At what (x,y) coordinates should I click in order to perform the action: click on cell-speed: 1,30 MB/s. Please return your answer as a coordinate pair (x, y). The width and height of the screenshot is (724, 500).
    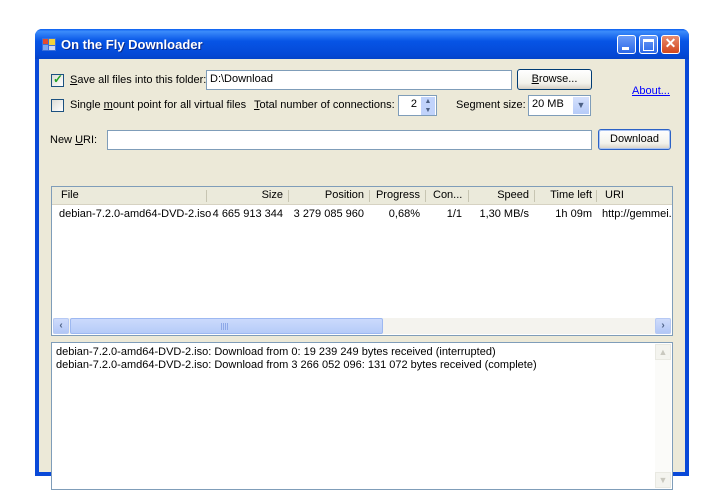
    Looking at the image, I should click on (504, 214).